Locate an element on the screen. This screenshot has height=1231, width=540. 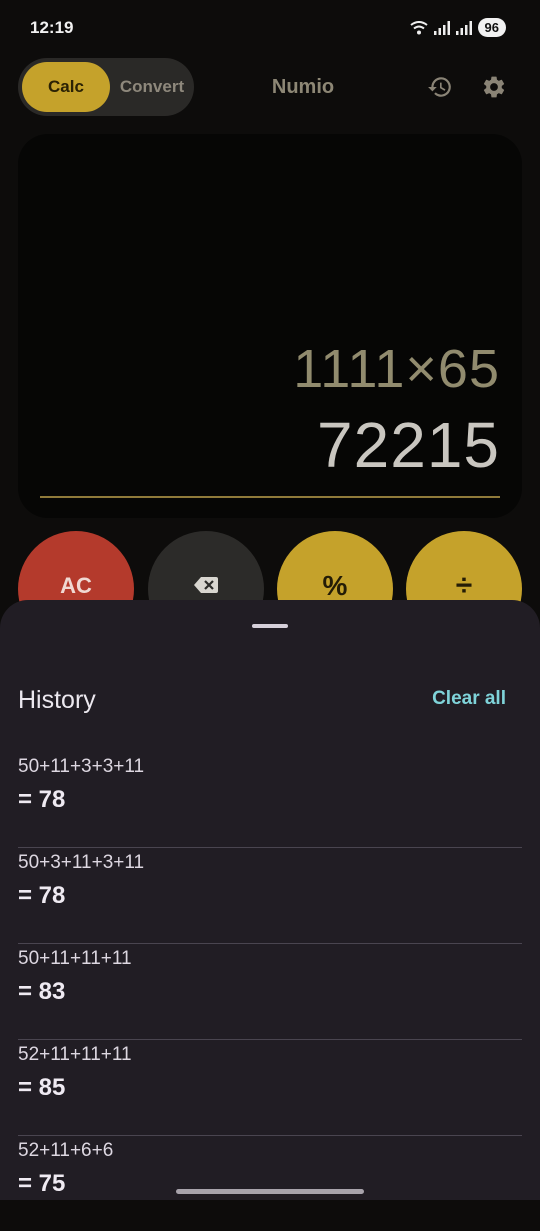
status-time: 12:19 is located at coordinates (52, 27).